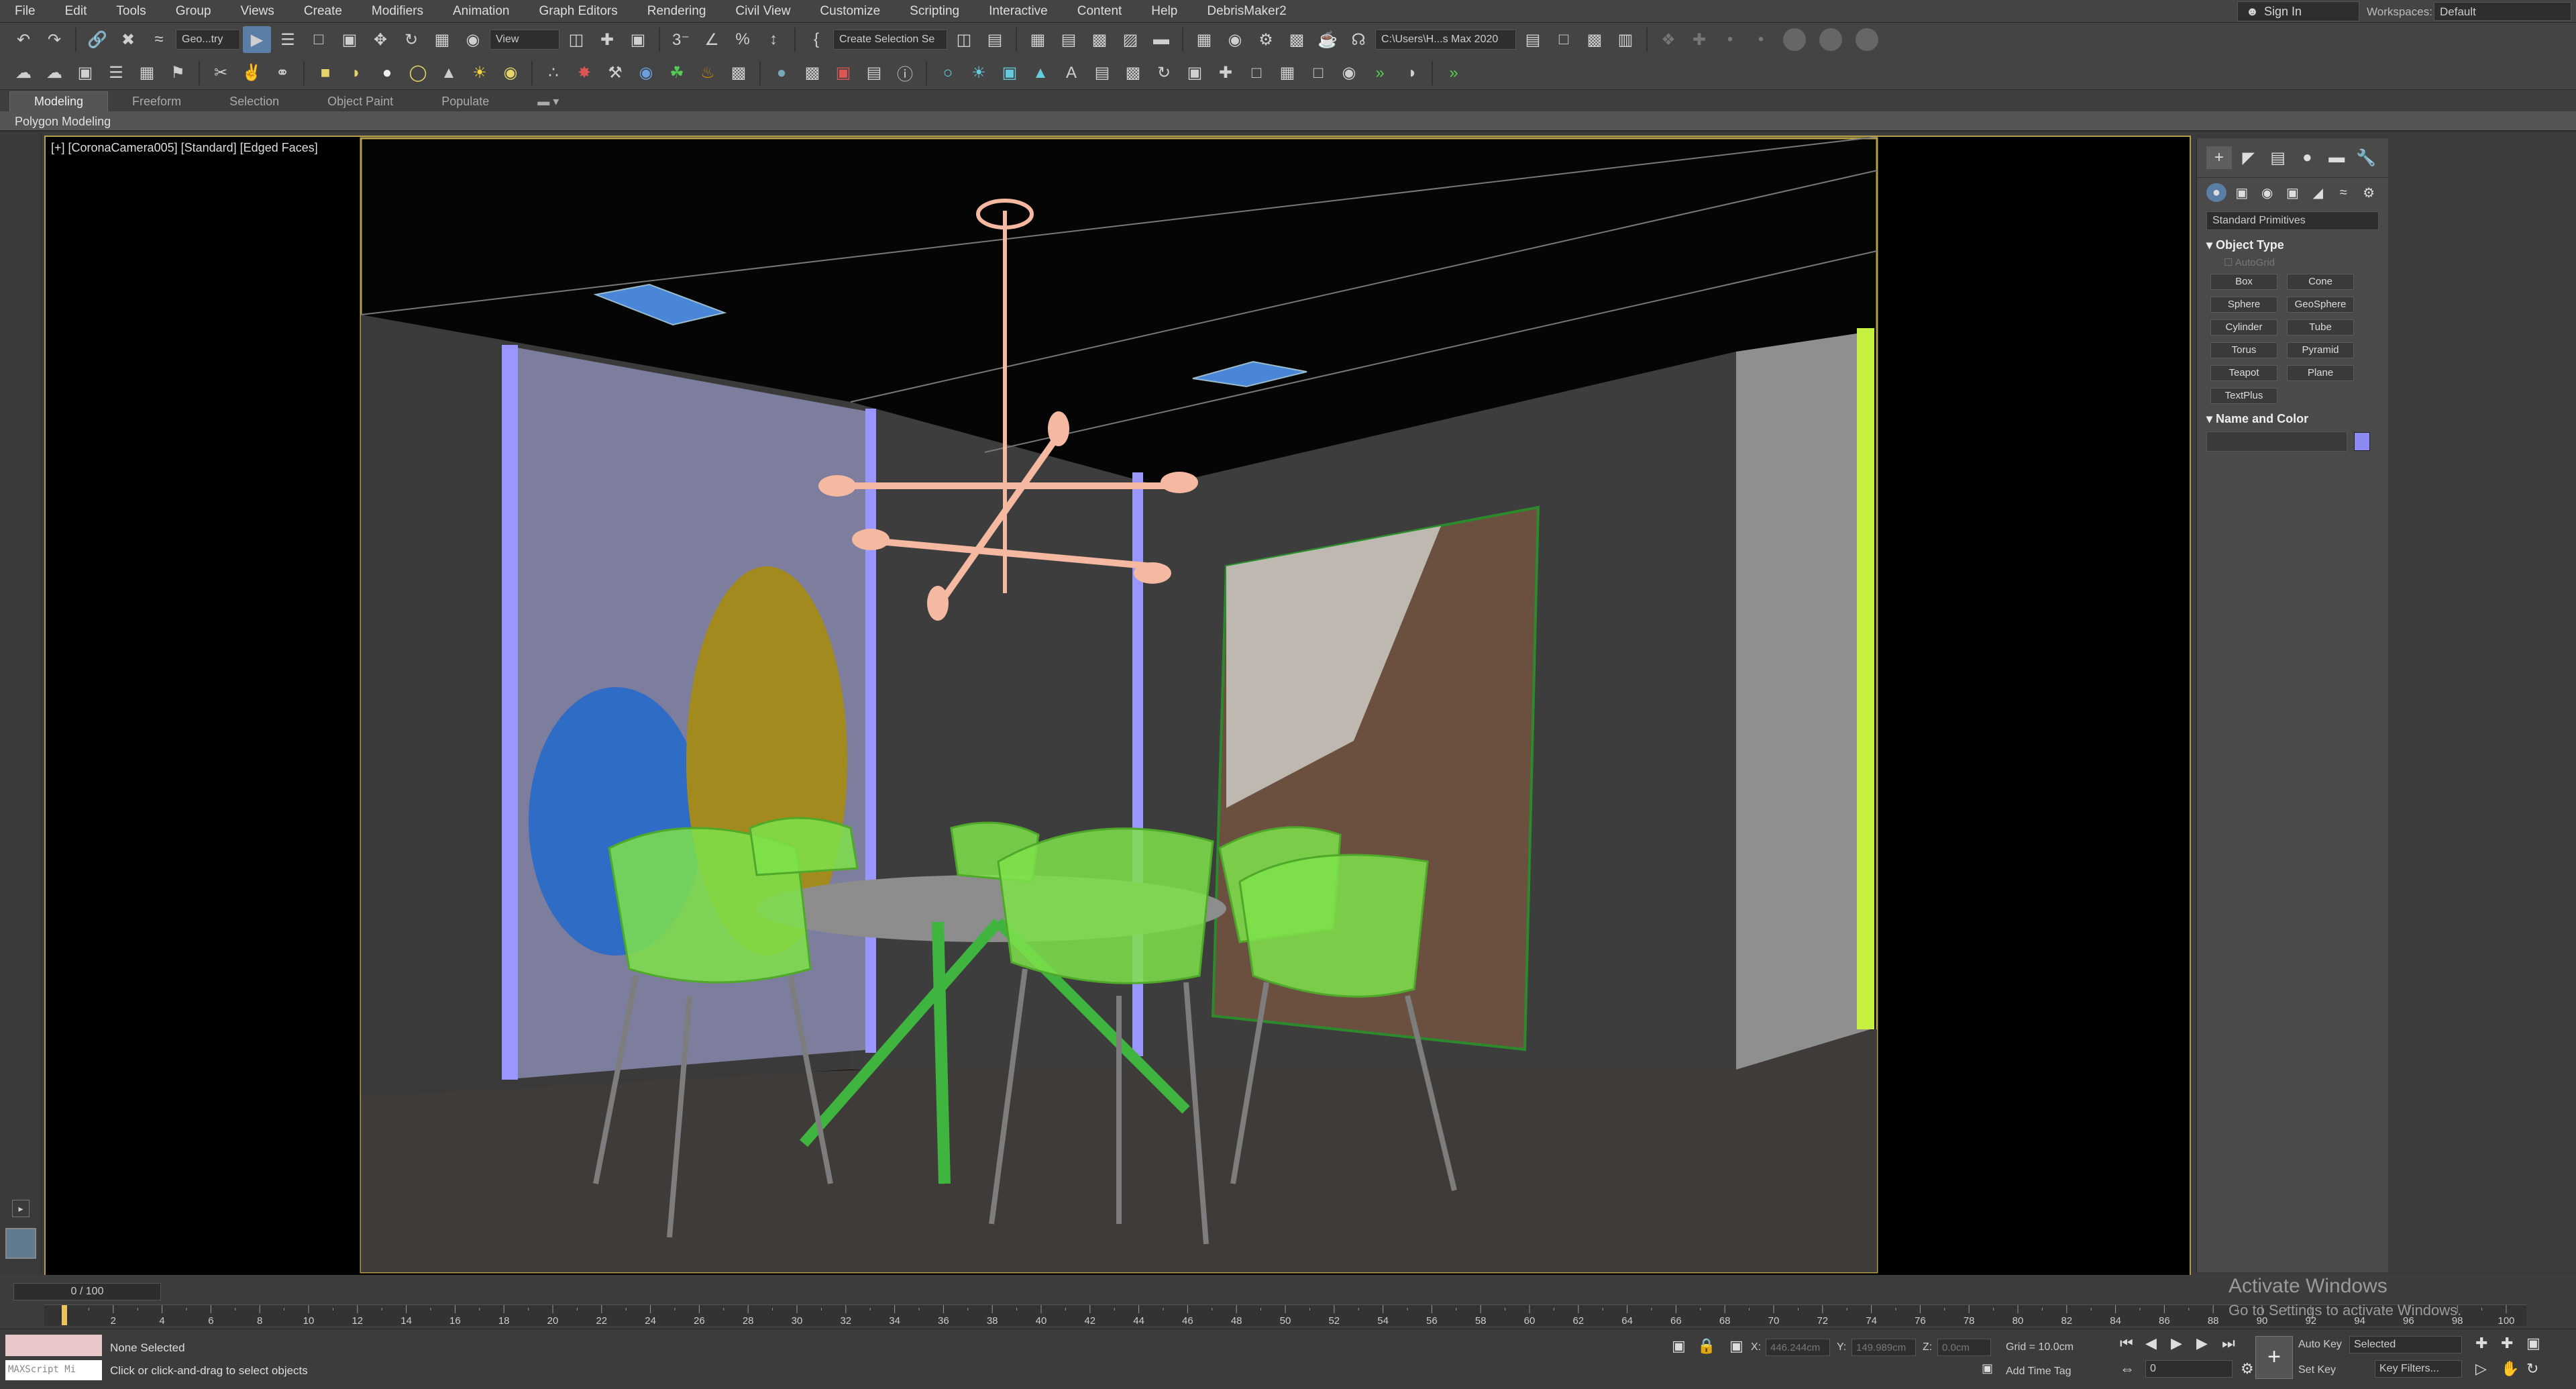  Describe the element at coordinates (2320, 328) in the screenshot. I see `tube-button: Tube` at that location.